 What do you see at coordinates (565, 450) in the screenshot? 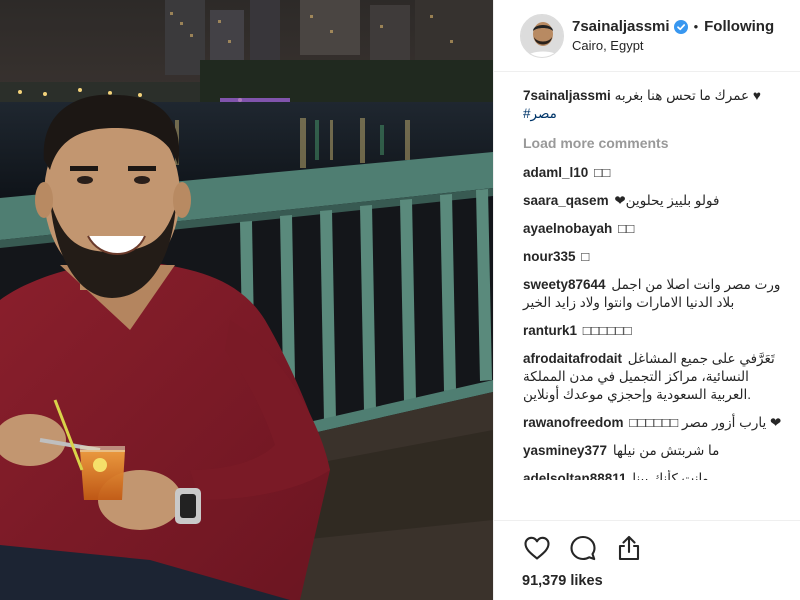
I see `comment-username: yasminey377` at bounding box center [565, 450].